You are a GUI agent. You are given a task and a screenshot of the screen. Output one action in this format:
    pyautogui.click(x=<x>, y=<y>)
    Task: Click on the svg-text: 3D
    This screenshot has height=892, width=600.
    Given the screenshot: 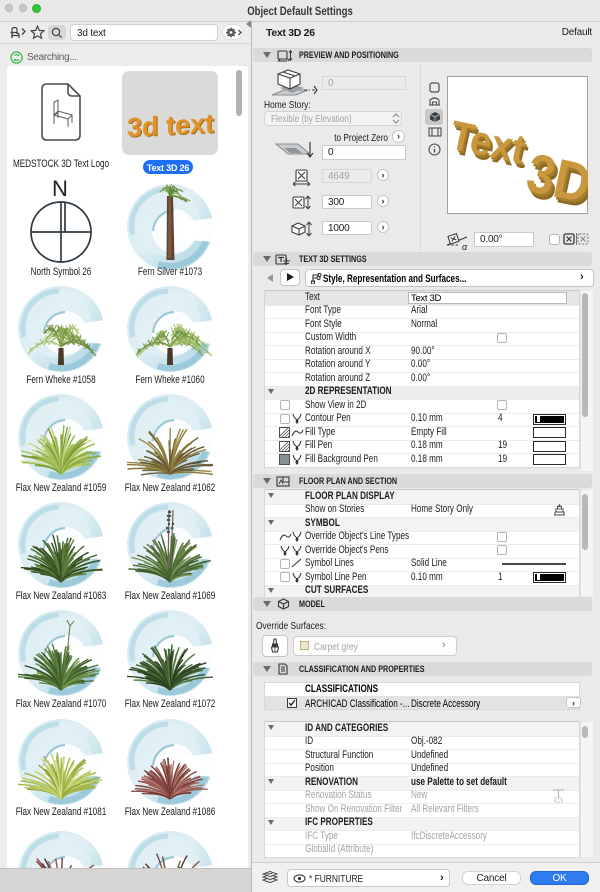 What is the action you would take?
    pyautogui.click(x=554, y=178)
    